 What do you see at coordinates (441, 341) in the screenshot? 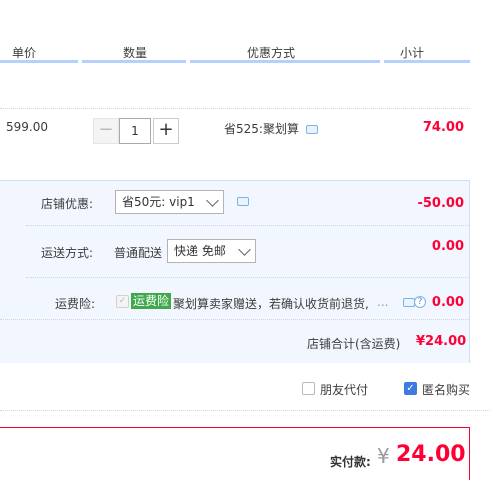
I see `shop-total-value: ¥24.00` at bounding box center [441, 341].